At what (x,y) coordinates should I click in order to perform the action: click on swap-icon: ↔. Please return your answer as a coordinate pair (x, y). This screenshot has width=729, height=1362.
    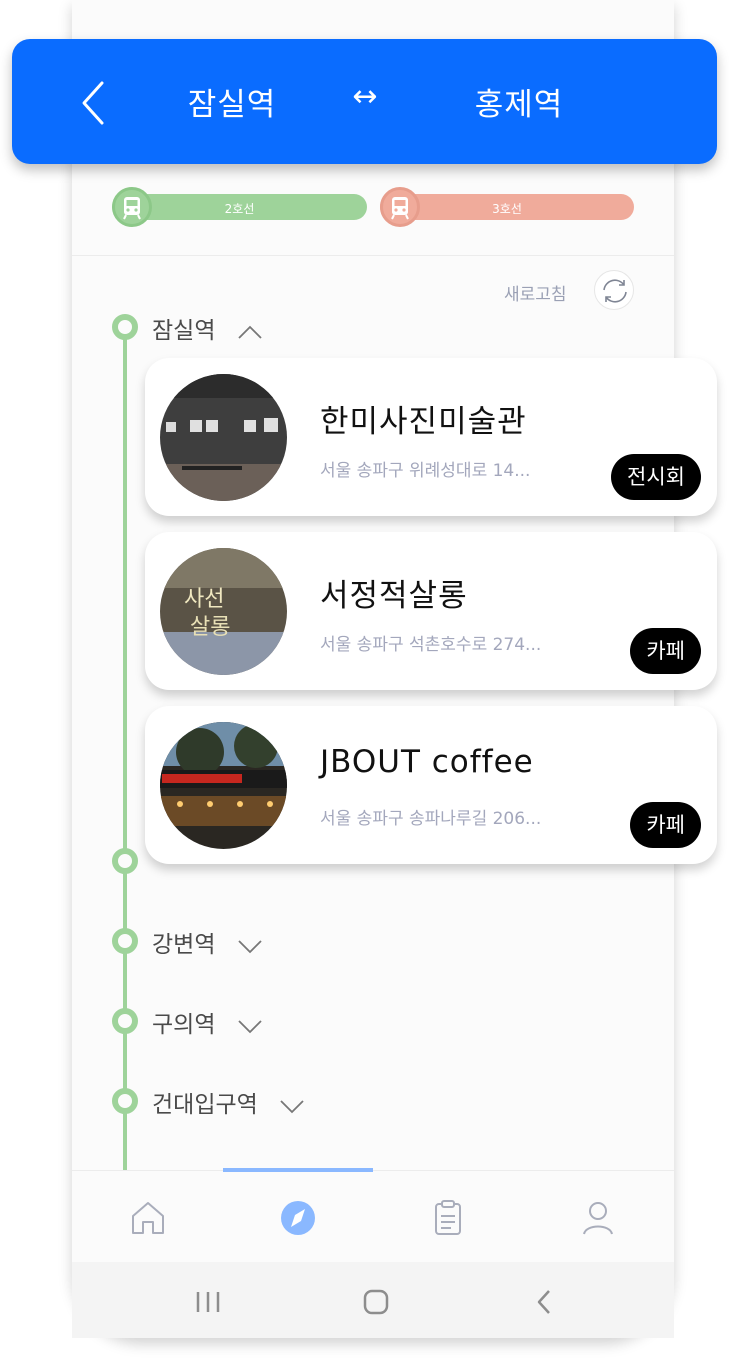
    Looking at the image, I should click on (365, 96).